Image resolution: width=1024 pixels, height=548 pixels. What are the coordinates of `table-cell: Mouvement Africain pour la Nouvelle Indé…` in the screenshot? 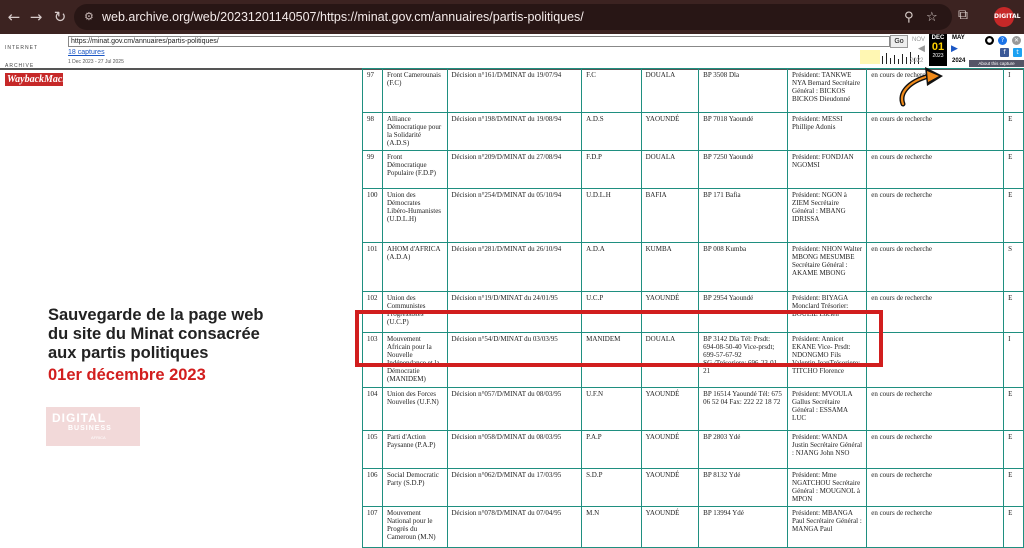 It's located at (414, 359).